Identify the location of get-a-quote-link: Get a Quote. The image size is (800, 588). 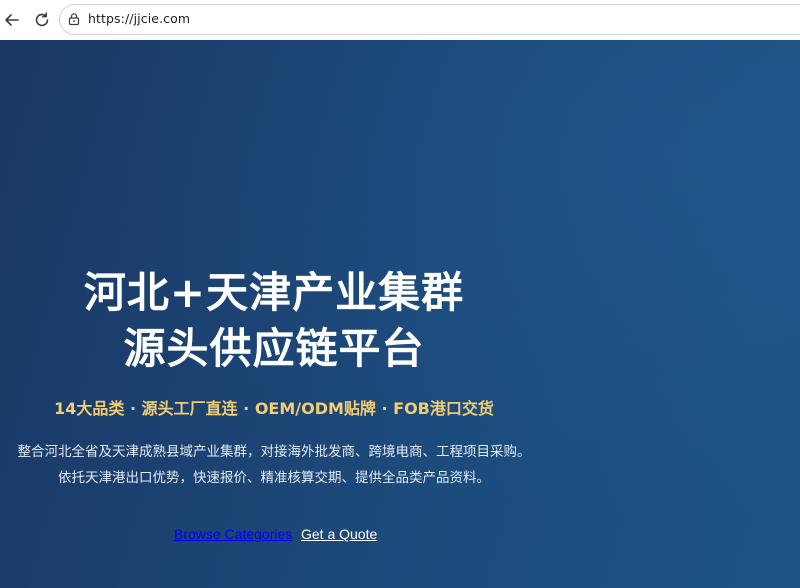
(339, 534).